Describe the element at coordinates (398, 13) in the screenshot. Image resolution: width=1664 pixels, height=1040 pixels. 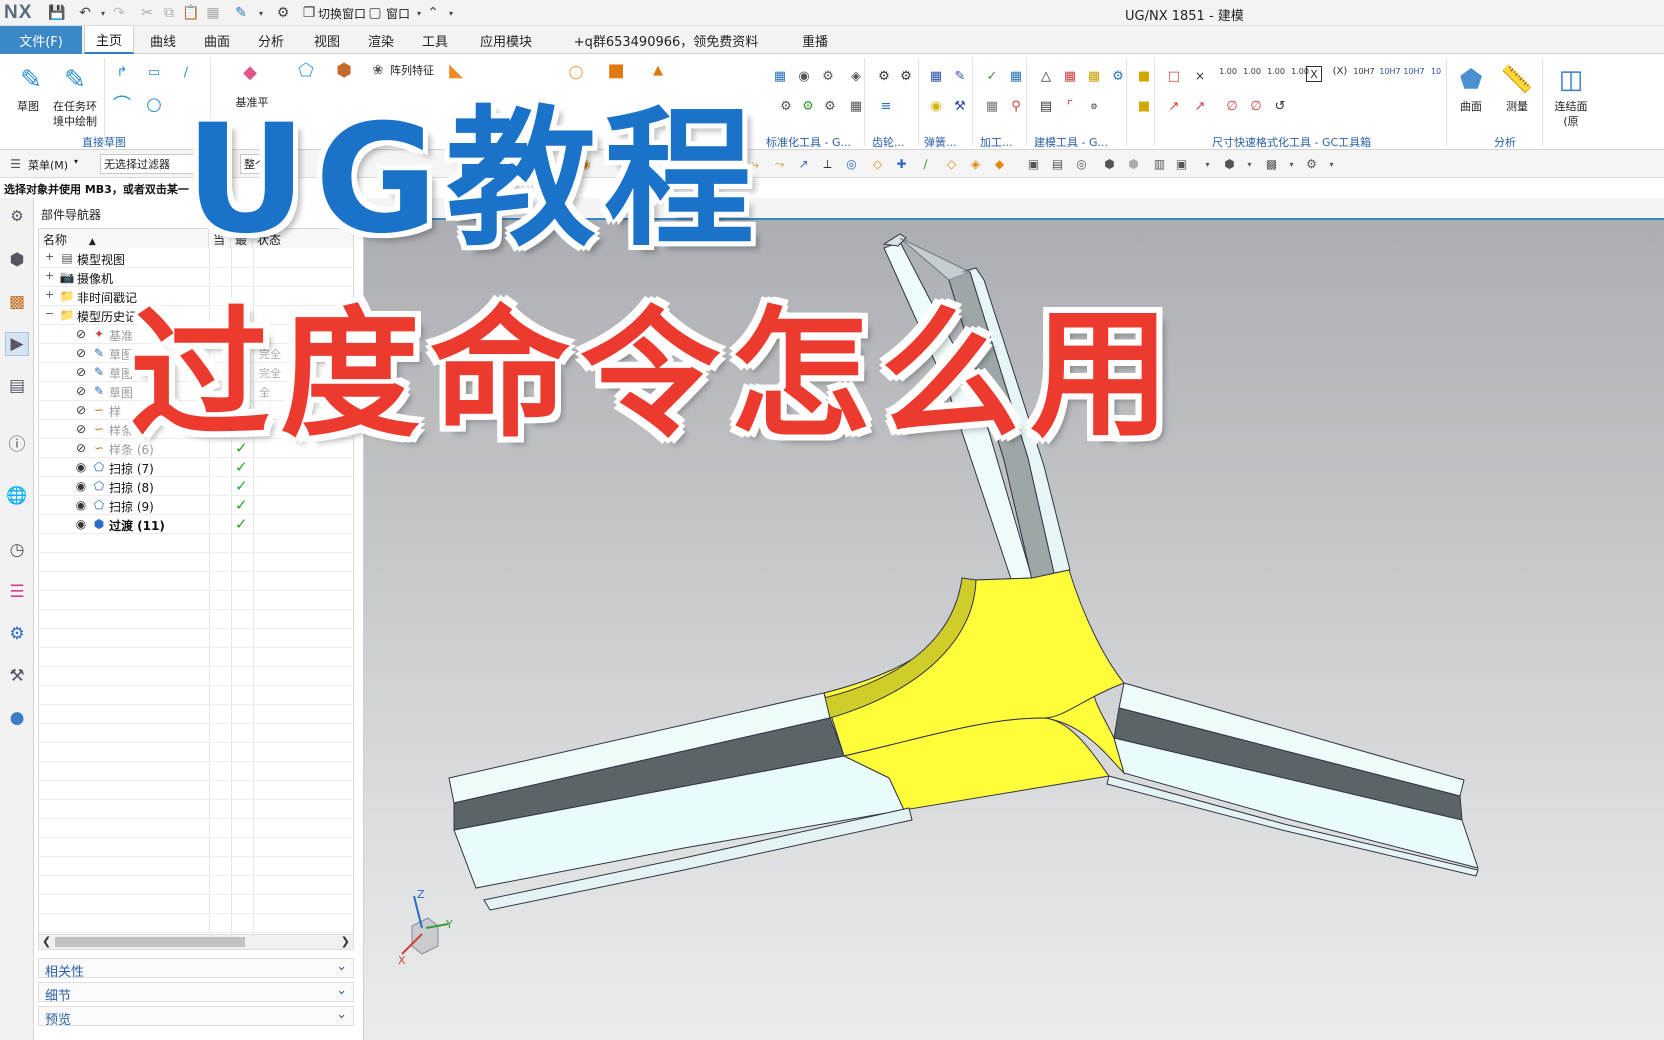
I see `window-menu-label: 窗口` at that location.